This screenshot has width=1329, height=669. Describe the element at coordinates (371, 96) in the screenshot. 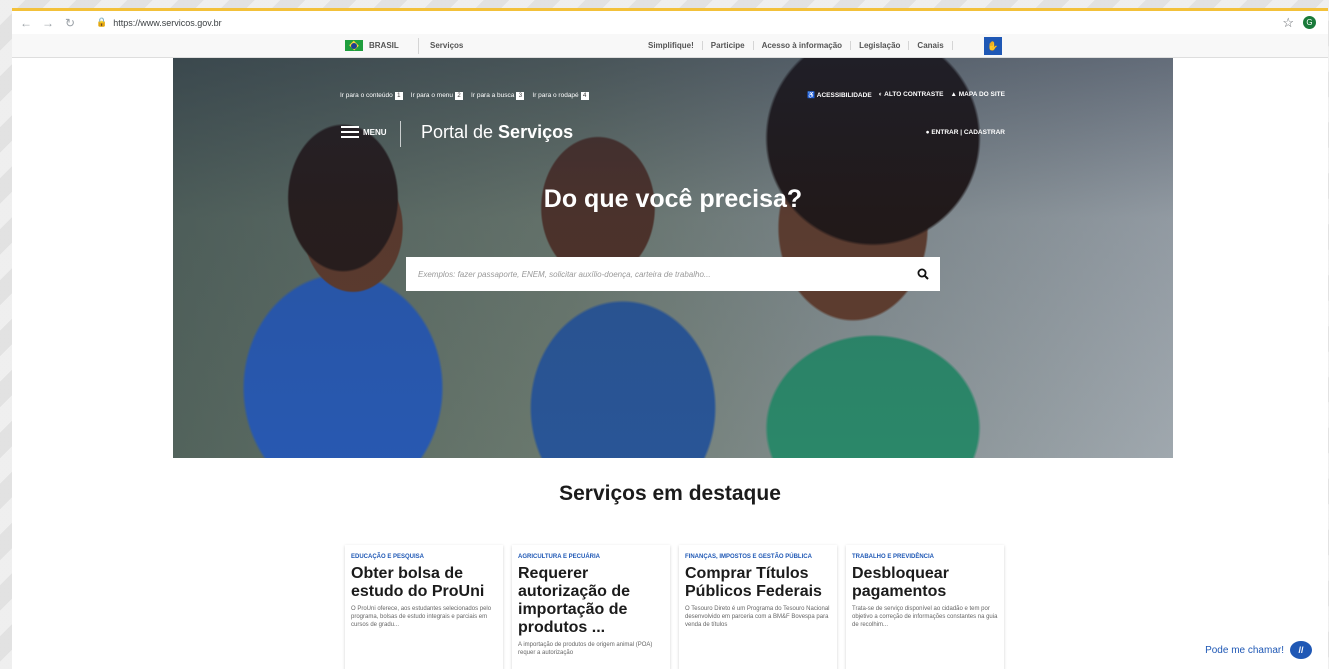

I see `skip-to-content-link: Ir para o conteúdo 1` at that location.